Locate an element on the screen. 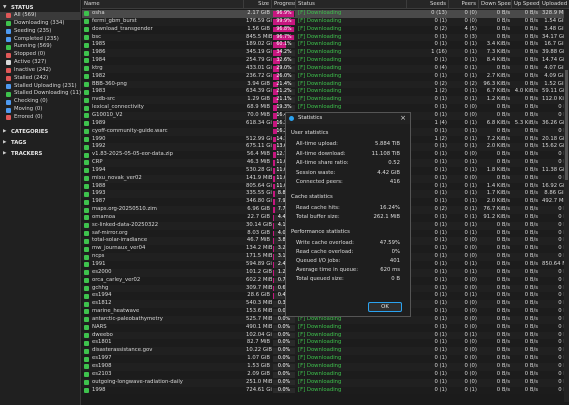  column-header-status: Status is located at coordinates (351, 4).